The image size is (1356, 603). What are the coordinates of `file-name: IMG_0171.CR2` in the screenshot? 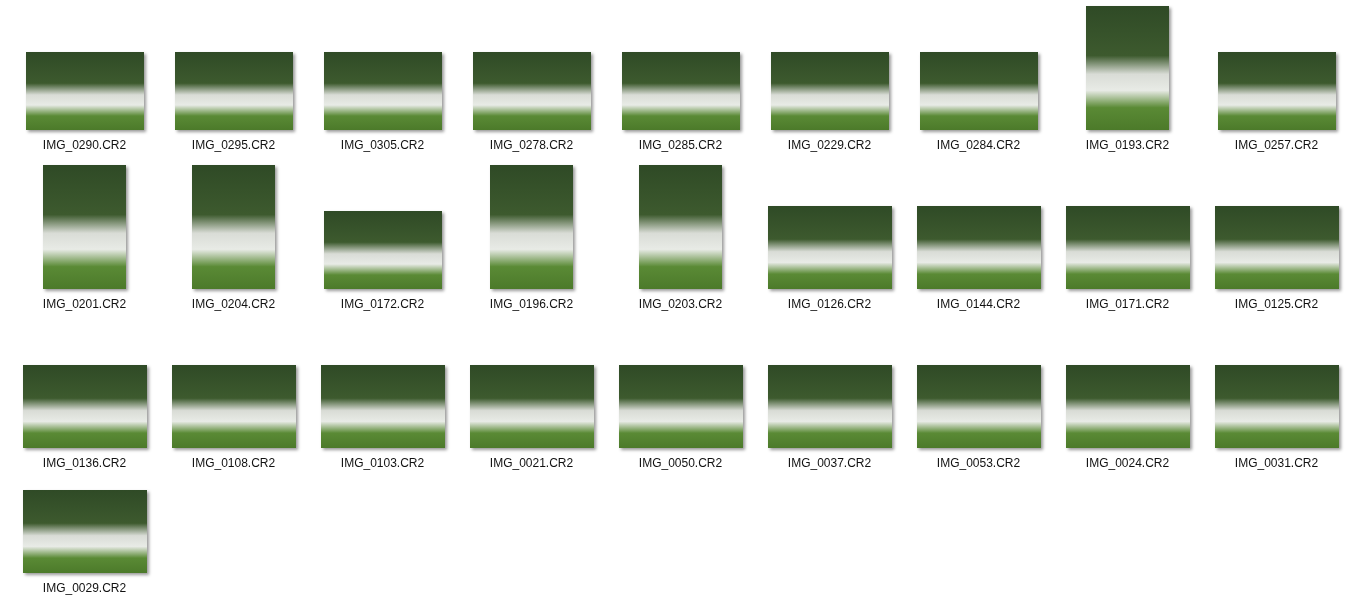 It's located at (1127, 304).